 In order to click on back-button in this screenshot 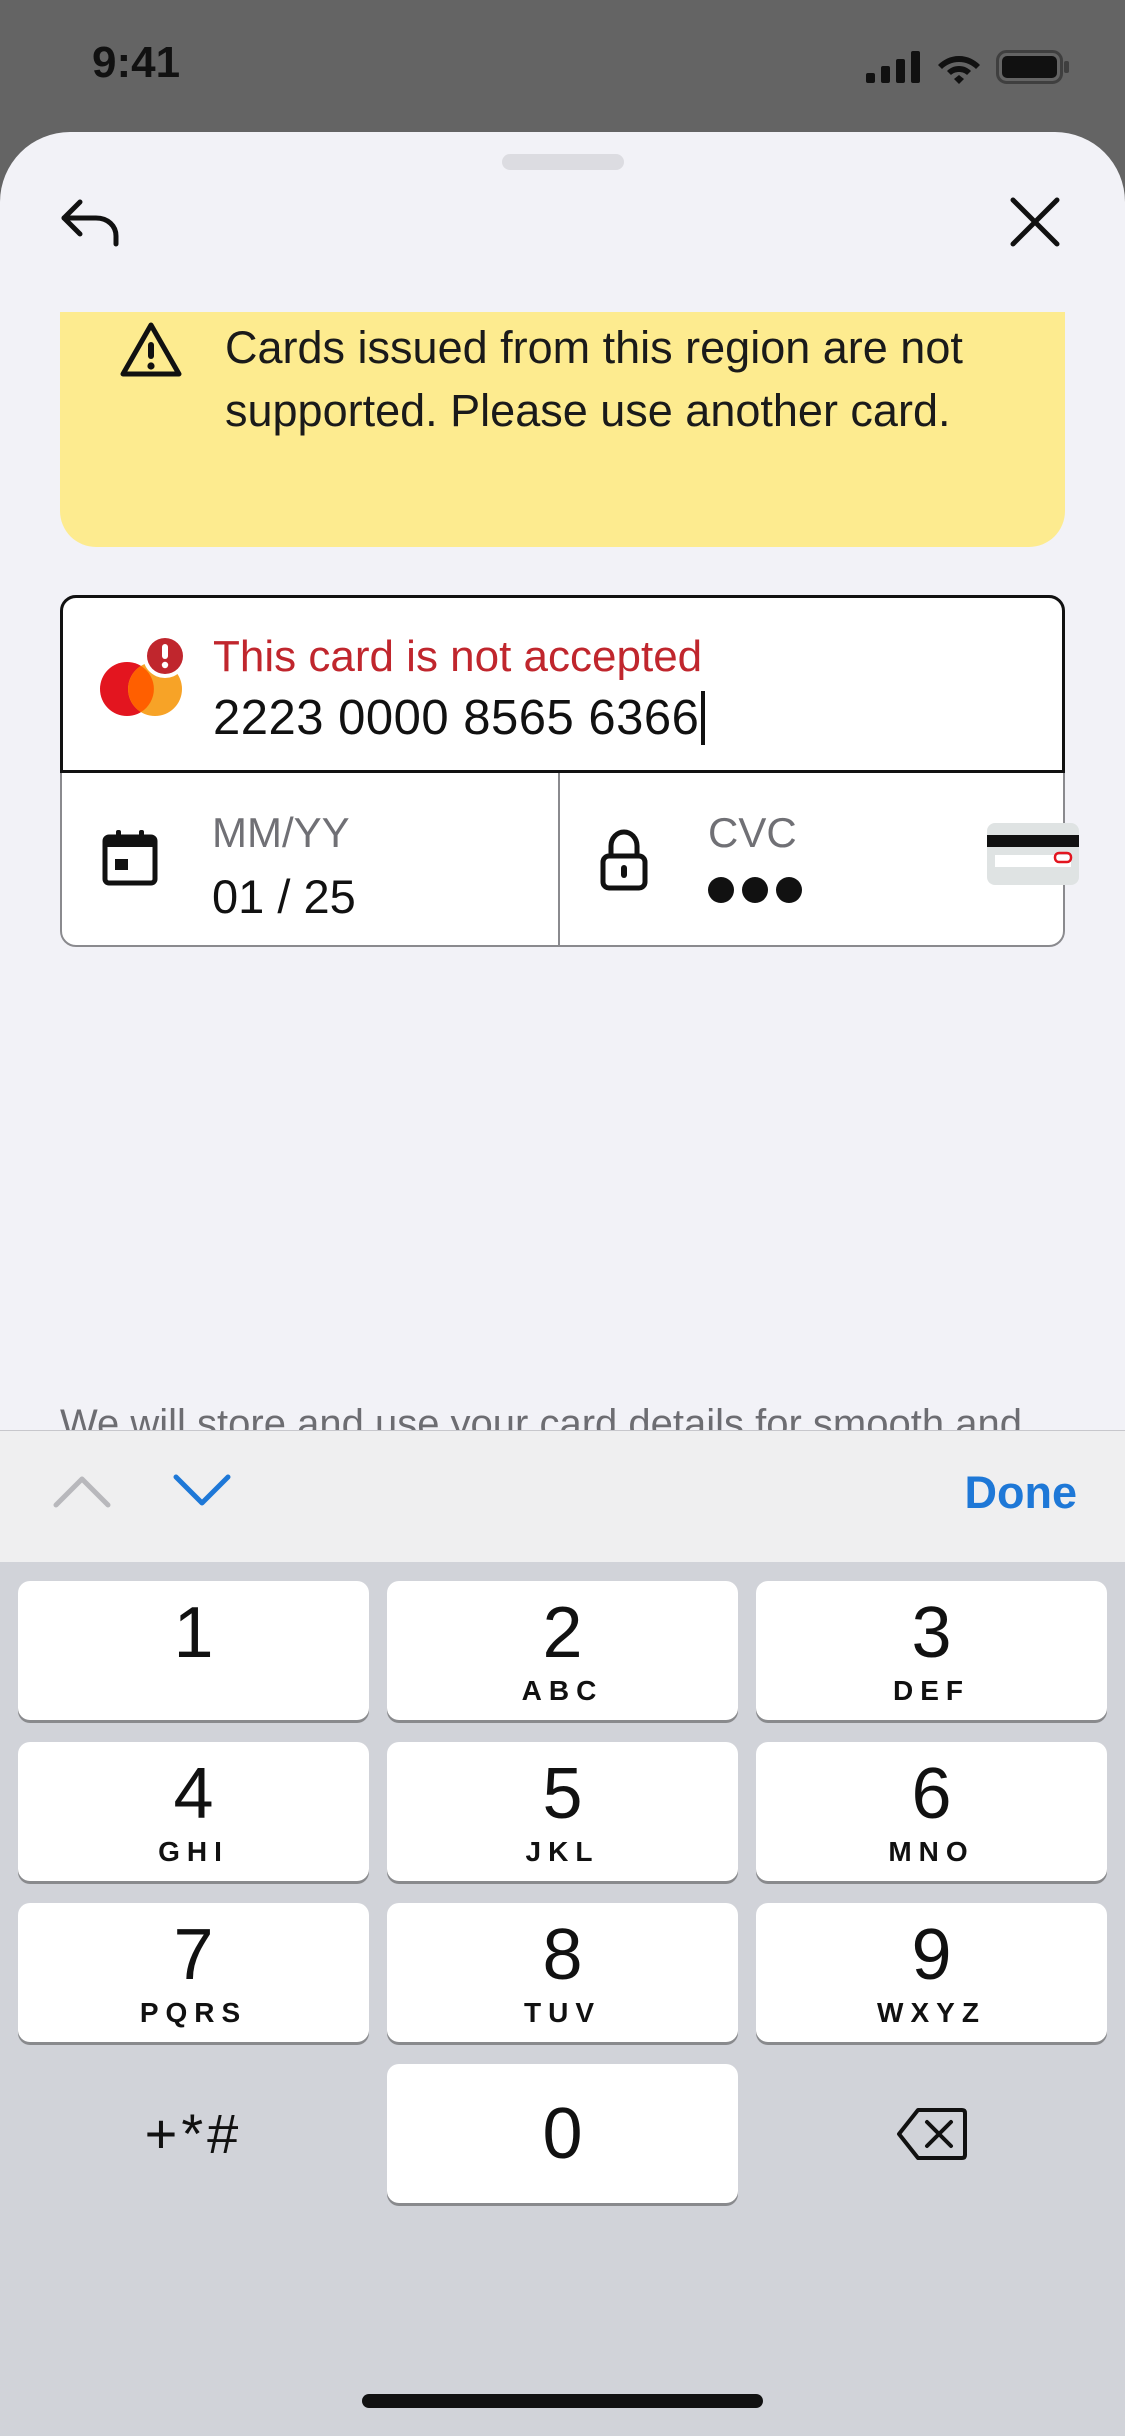, I will do `click(90, 222)`.